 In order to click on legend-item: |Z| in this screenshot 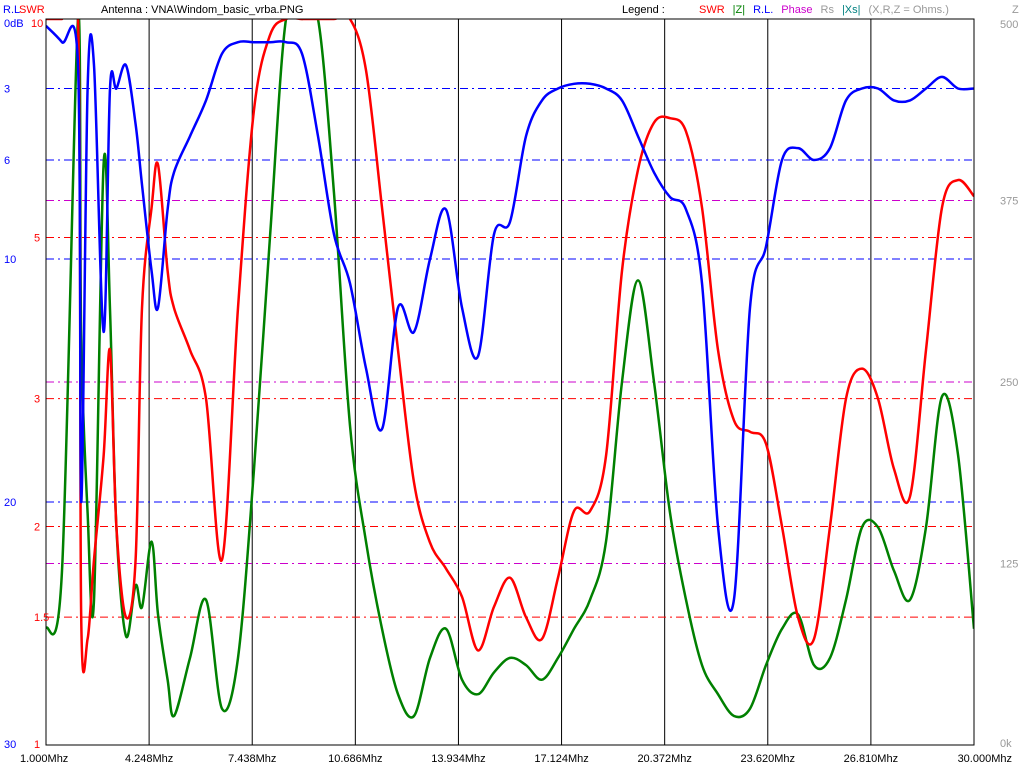, I will do `click(739, 10)`.